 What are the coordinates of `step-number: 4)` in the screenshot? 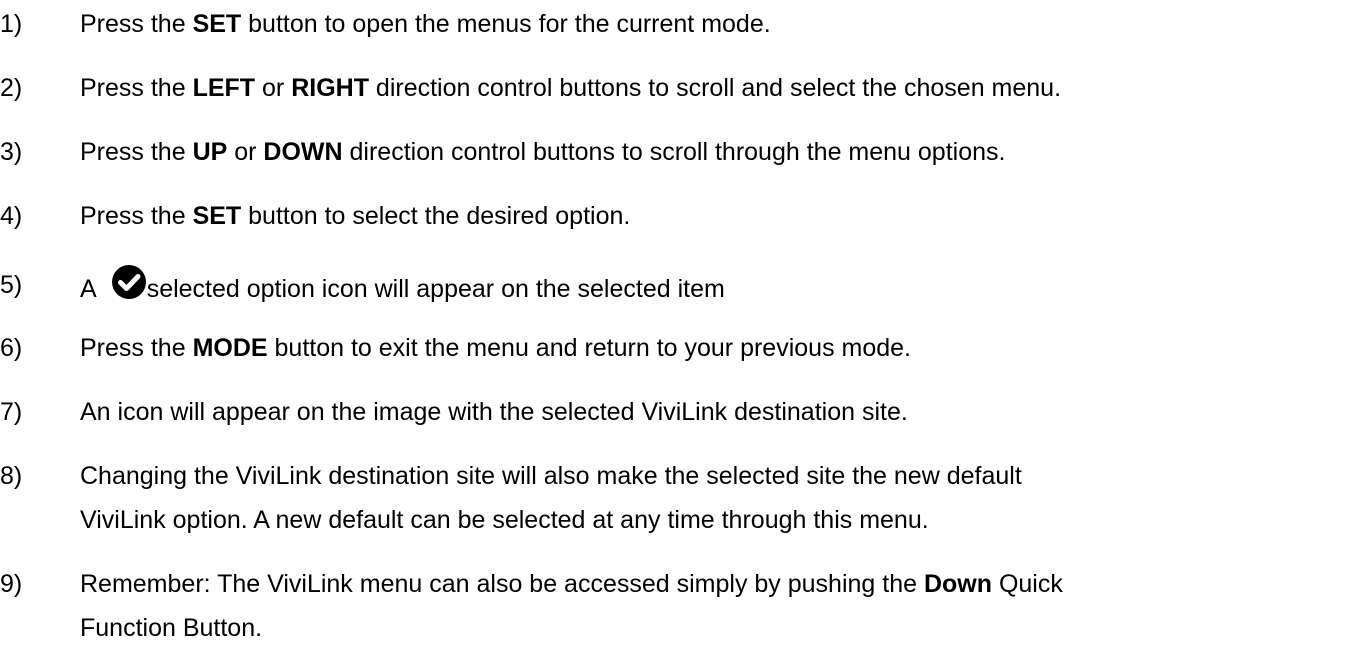 It's located at (11, 216).